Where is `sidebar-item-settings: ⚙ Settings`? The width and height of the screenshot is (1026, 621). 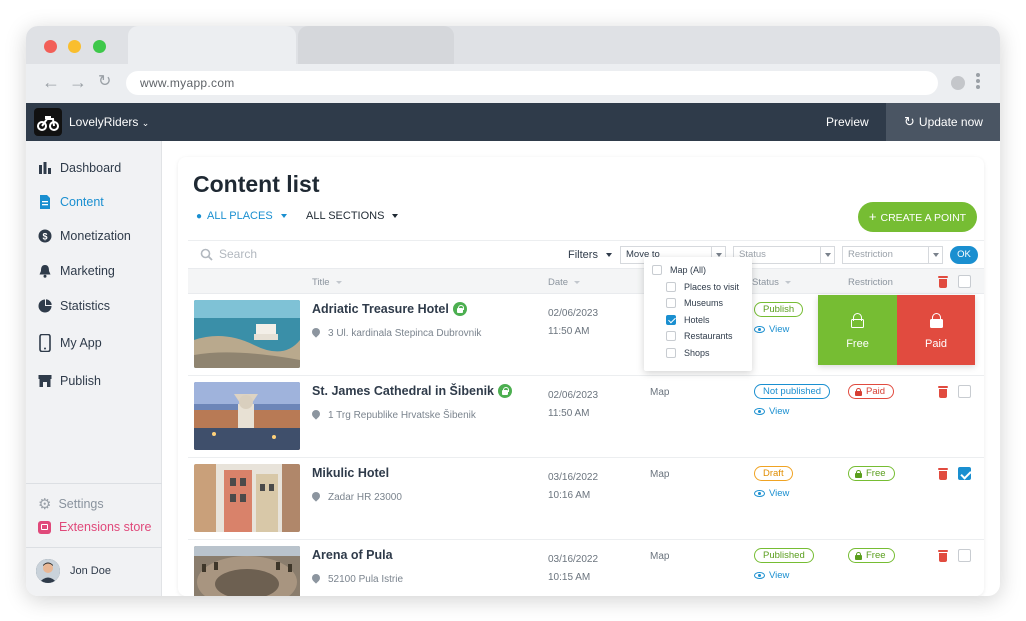 sidebar-item-settings: ⚙ Settings is located at coordinates (71, 504).